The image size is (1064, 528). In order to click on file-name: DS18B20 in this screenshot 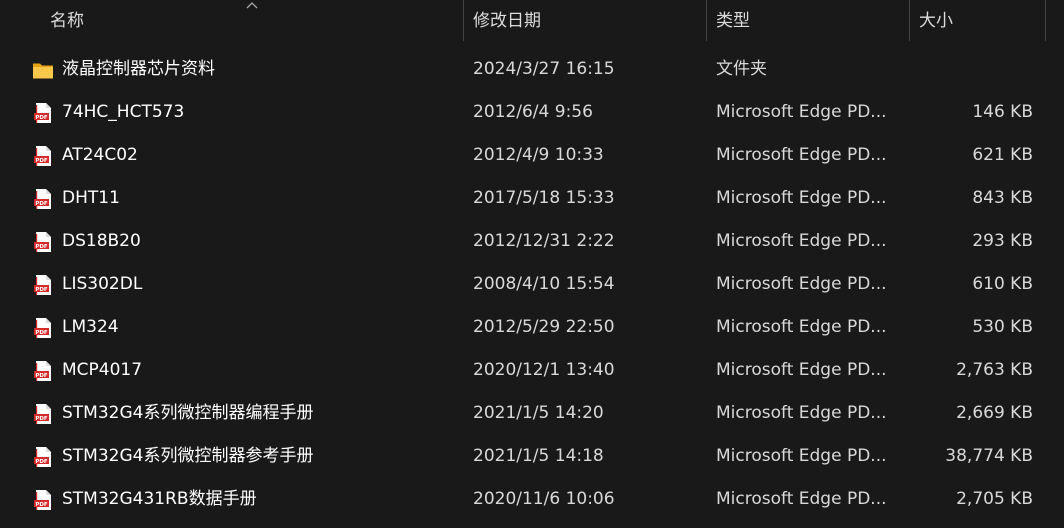, I will do `click(101, 241)`.